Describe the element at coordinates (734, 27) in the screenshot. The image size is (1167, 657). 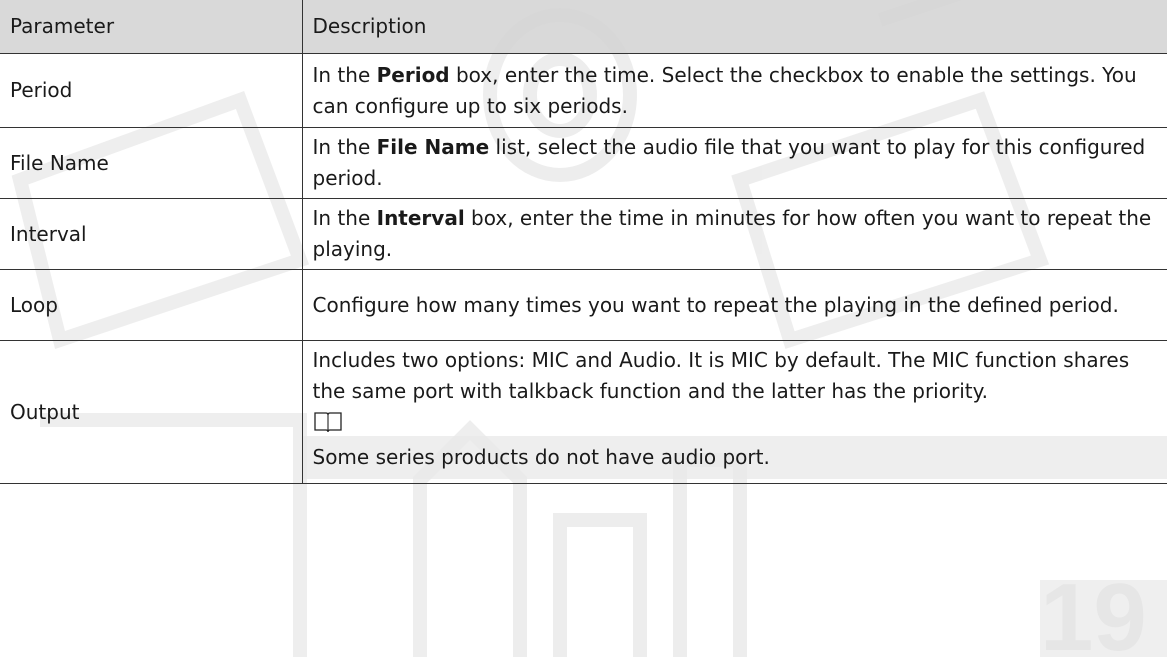
I see `column-header-description: Description` at that location.